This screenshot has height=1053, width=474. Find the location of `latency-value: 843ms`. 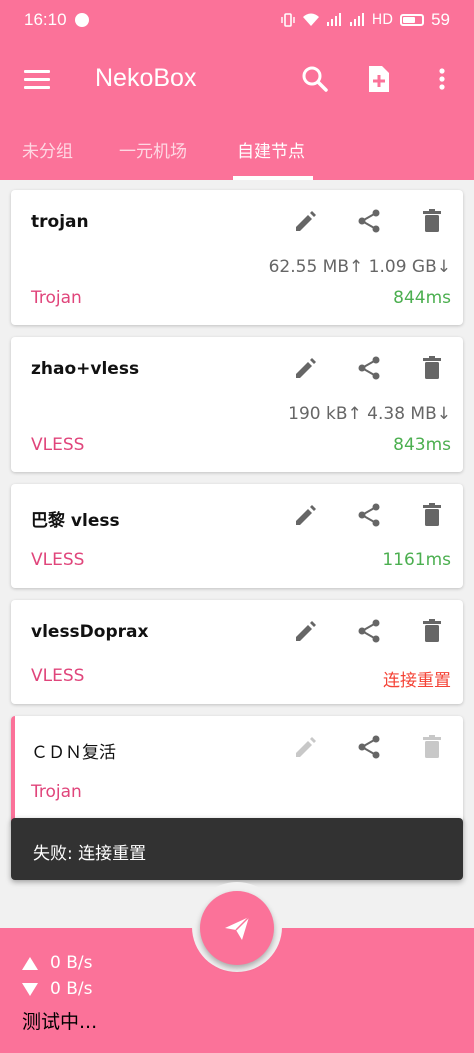

latency-value: 843ms is located at coordinates (422, 445).